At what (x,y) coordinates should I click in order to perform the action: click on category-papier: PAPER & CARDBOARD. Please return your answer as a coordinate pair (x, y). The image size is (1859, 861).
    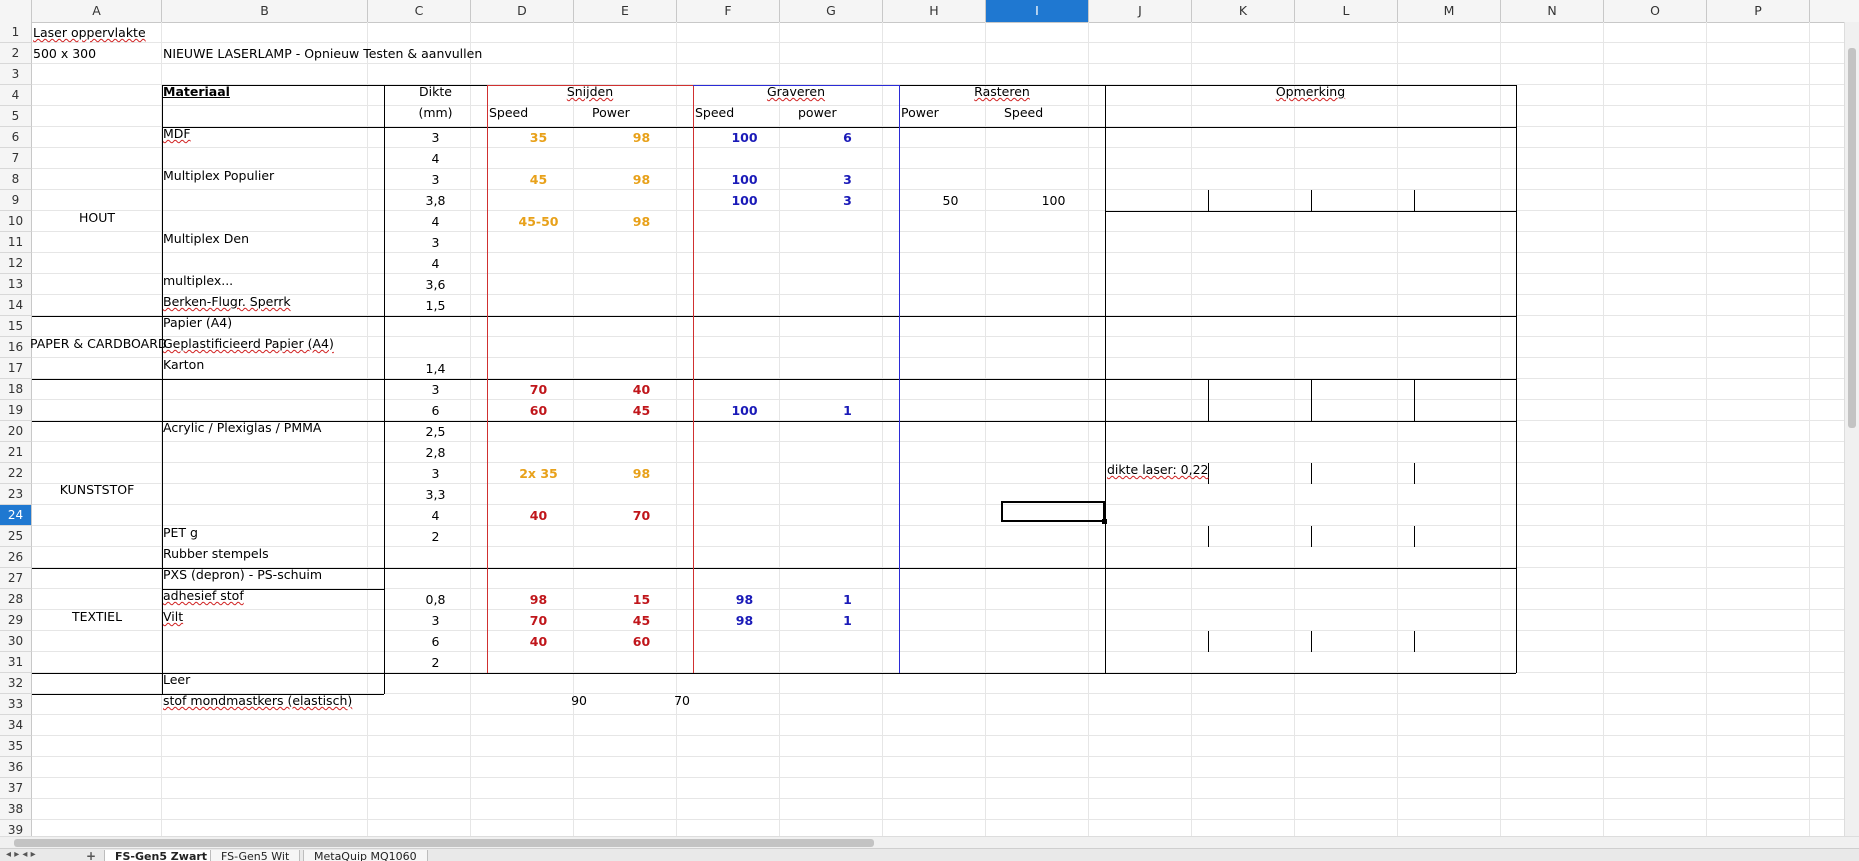
    Looking at the image, I should click on (98, 344).